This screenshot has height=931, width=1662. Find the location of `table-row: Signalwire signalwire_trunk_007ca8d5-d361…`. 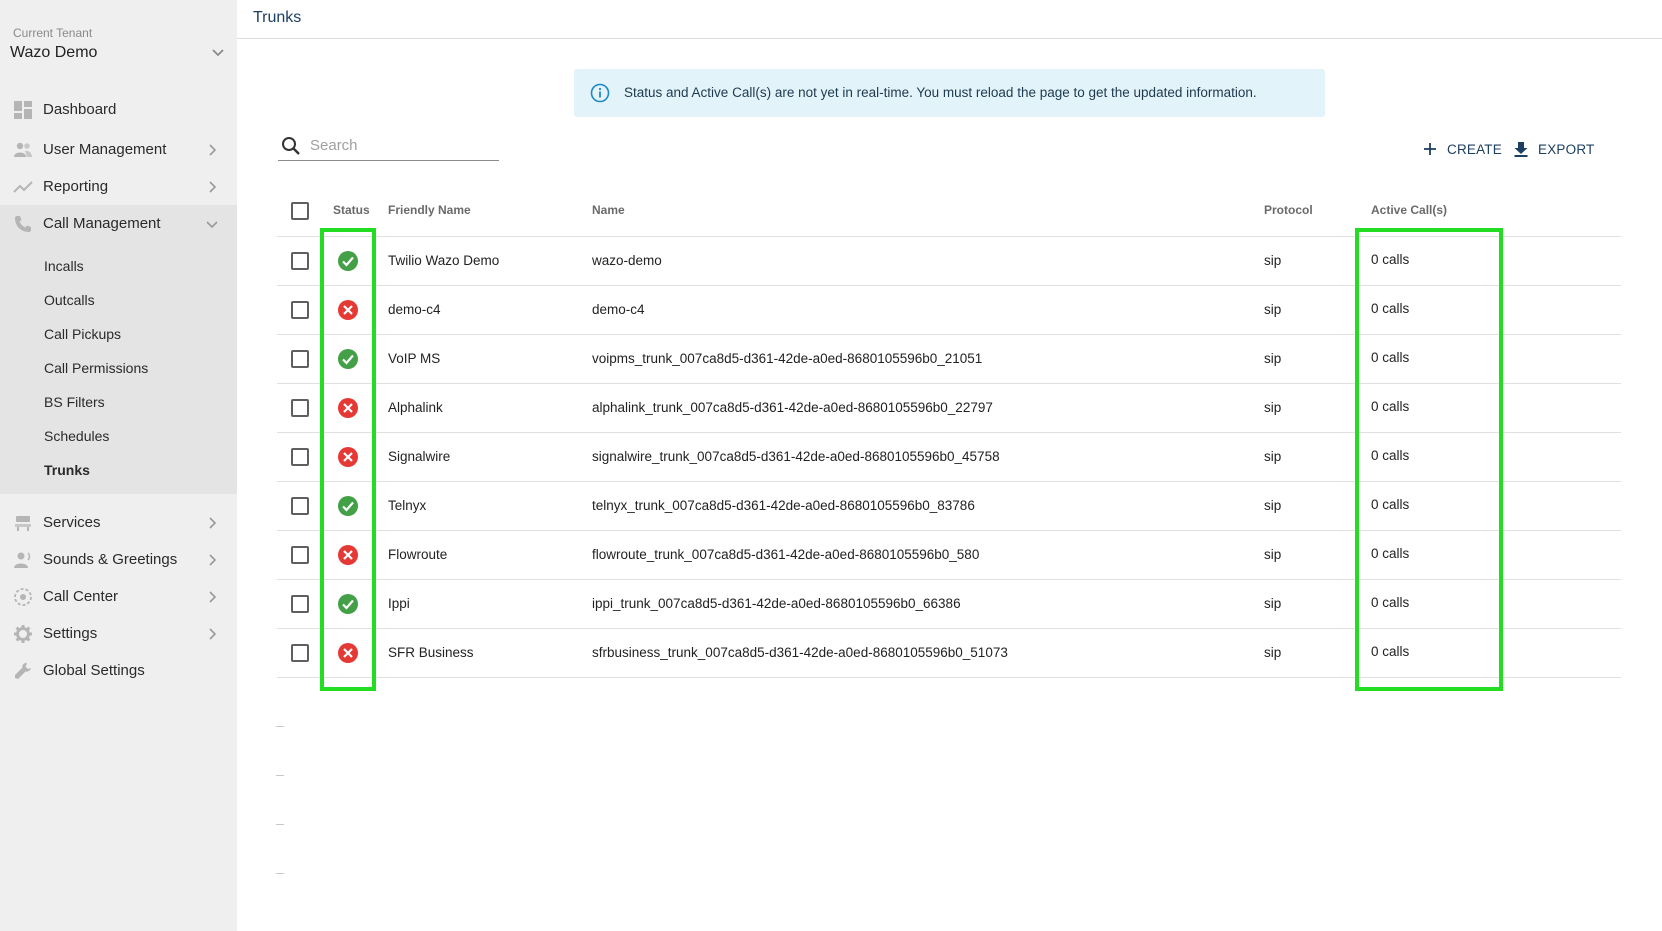

table-row: Signalwire signalwire_trunk_007ca8d5-d361… is located at coordinates (949, 457).